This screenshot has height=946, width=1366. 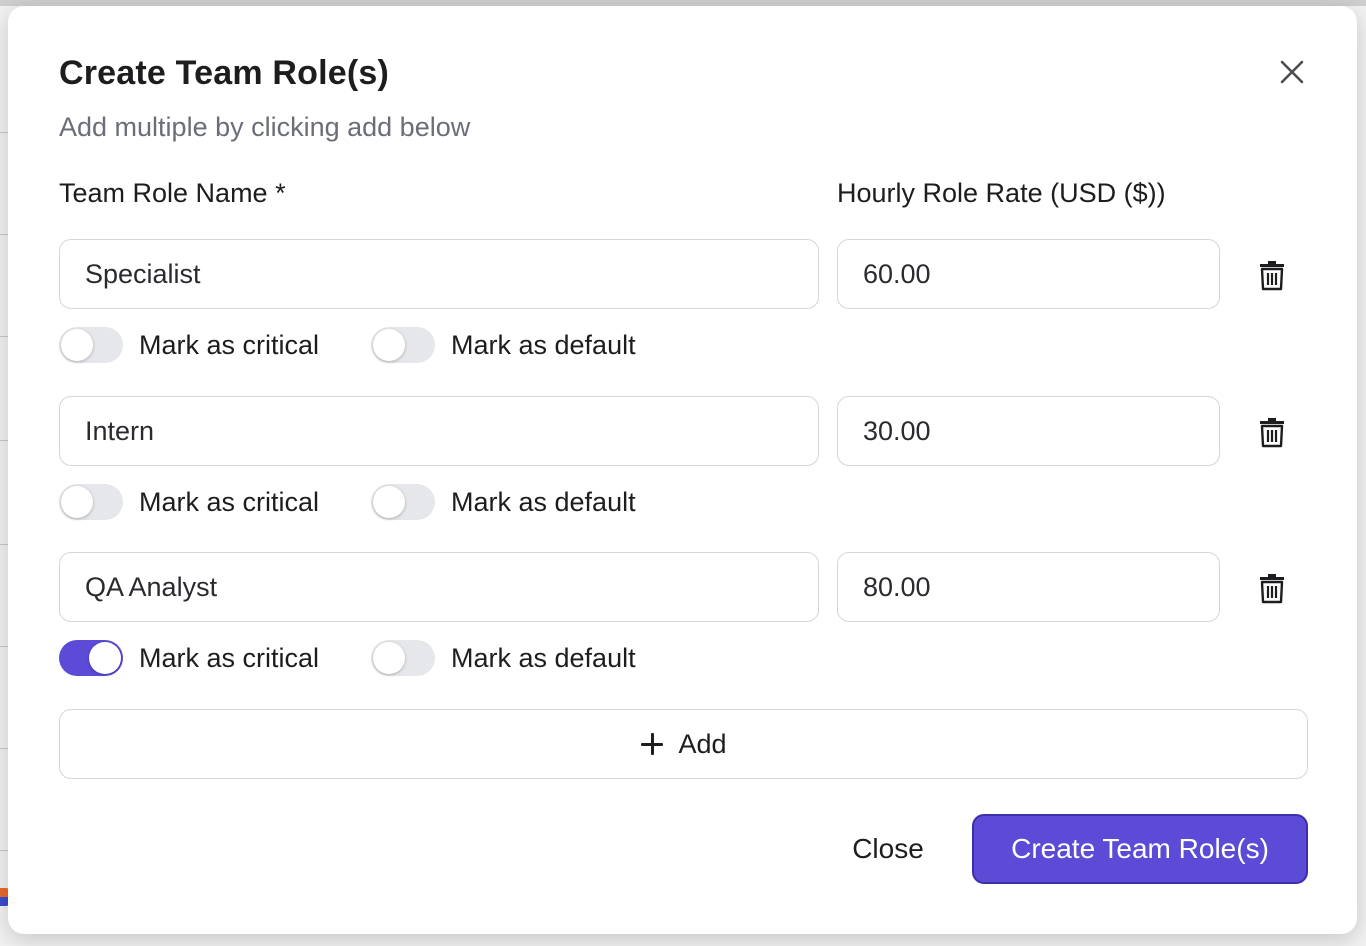 I want to click on close-icon, so click(x=1292, y=72).